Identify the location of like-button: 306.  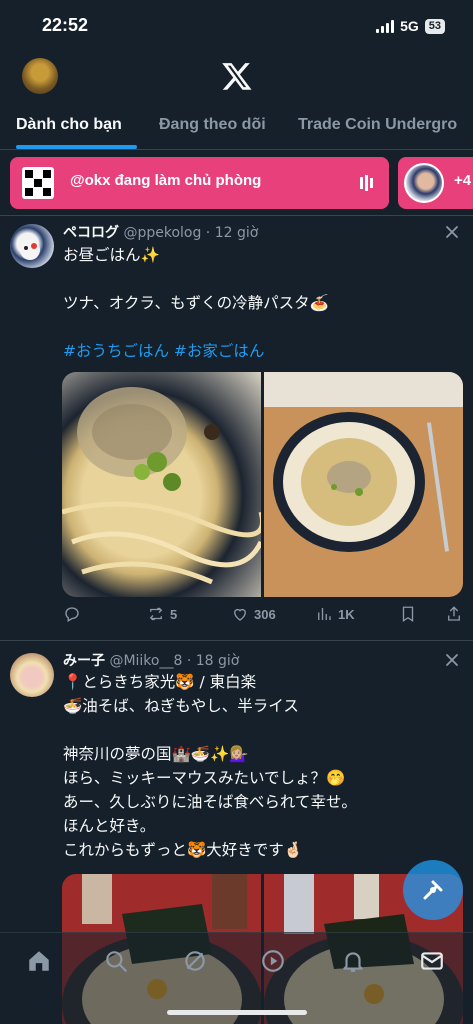
(253, 614).